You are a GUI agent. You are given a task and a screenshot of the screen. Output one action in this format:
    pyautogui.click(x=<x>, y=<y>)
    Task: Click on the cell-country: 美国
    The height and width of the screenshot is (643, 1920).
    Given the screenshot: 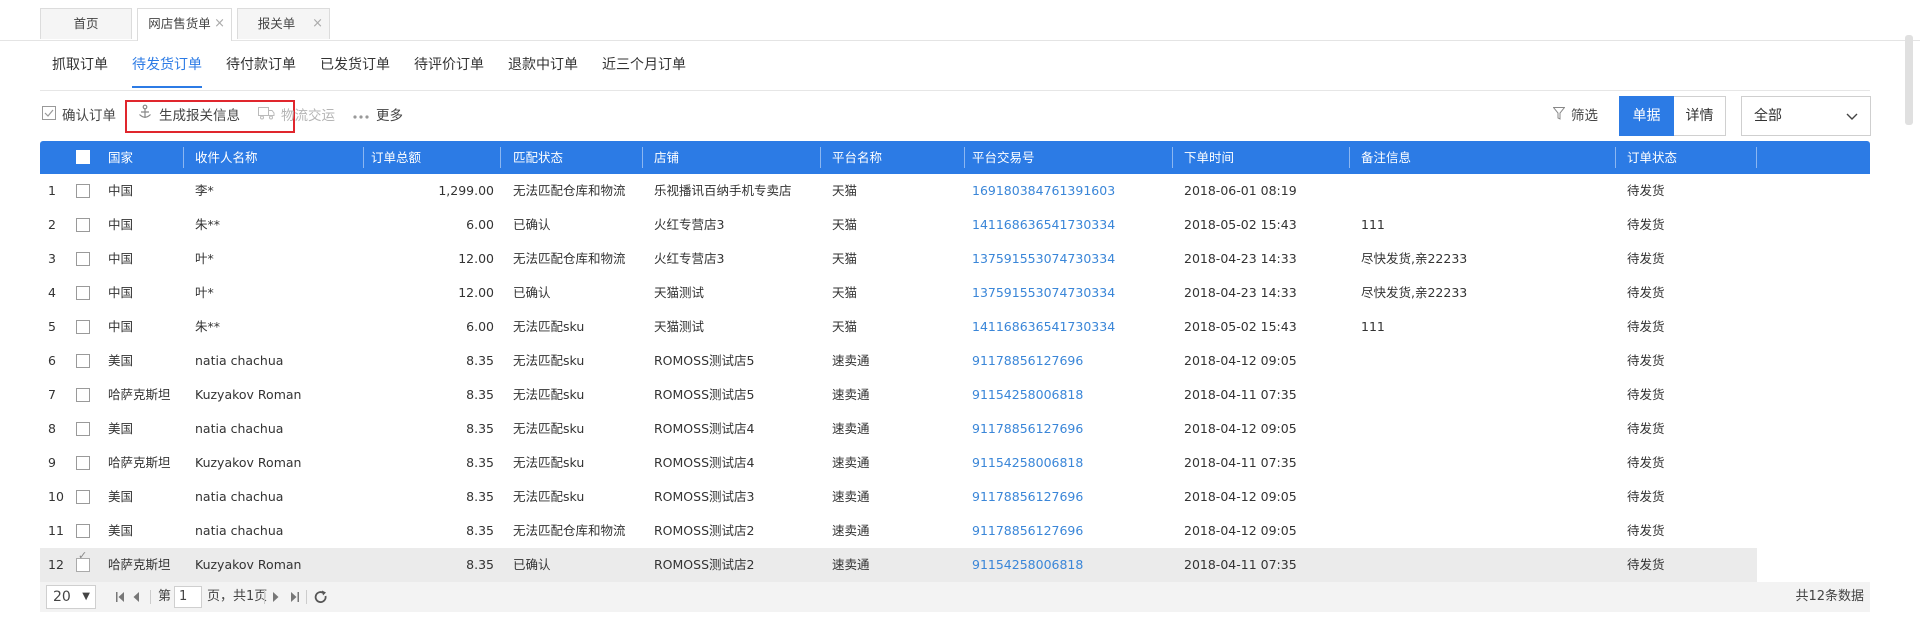 What is the action you would take?
    pyautogui.click(x=121, y=530)
    